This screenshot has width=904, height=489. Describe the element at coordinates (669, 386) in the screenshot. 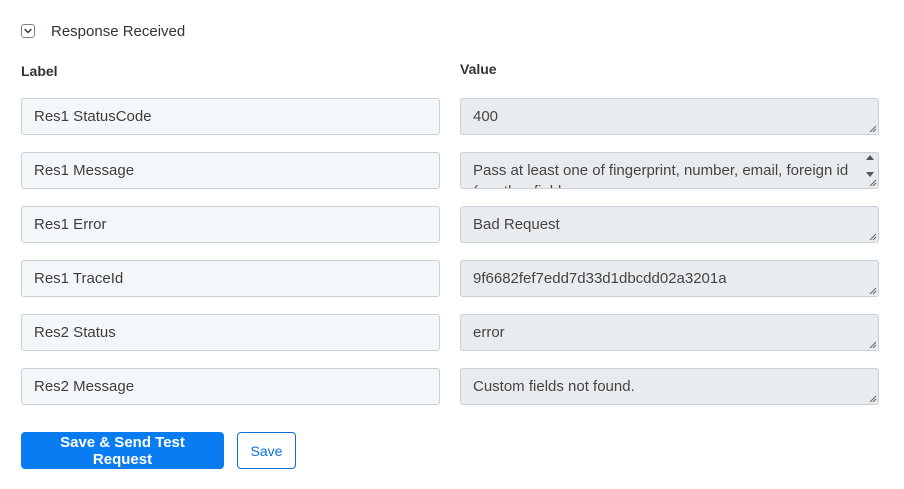

I see `value-field: Custom fields not found.` at that location.